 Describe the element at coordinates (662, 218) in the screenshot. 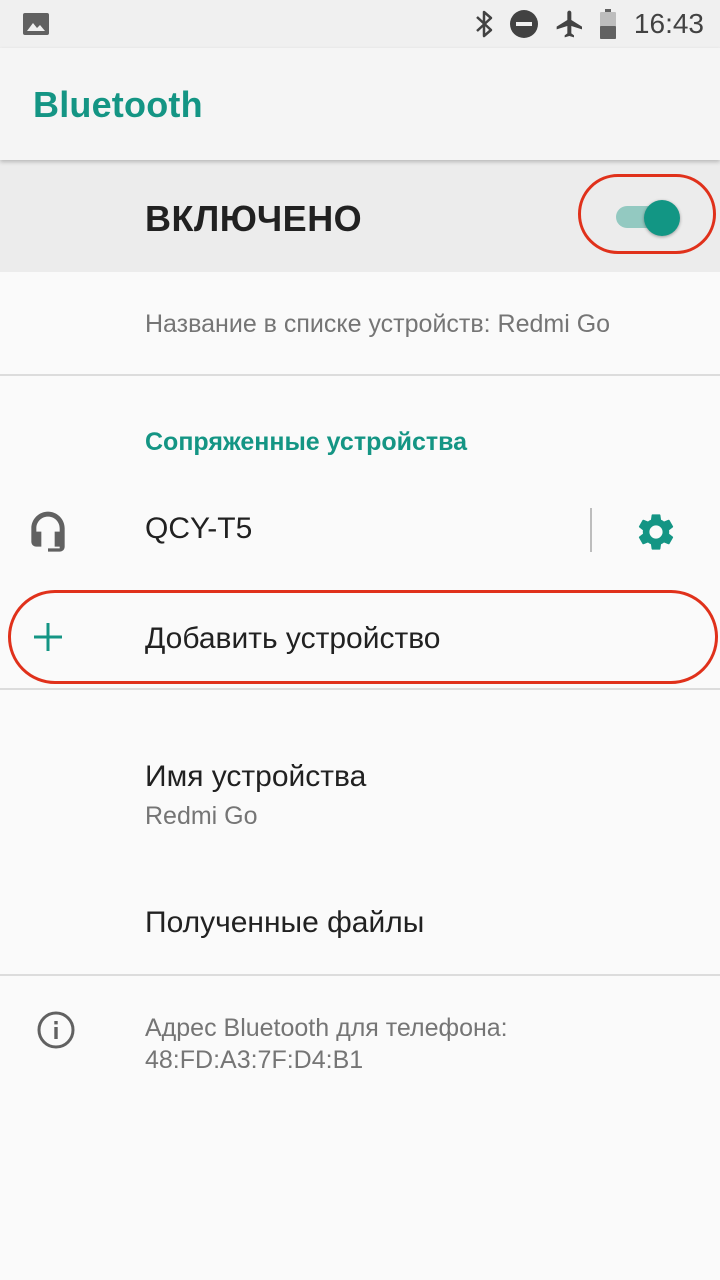

I see `toggle-thumb` at that location.